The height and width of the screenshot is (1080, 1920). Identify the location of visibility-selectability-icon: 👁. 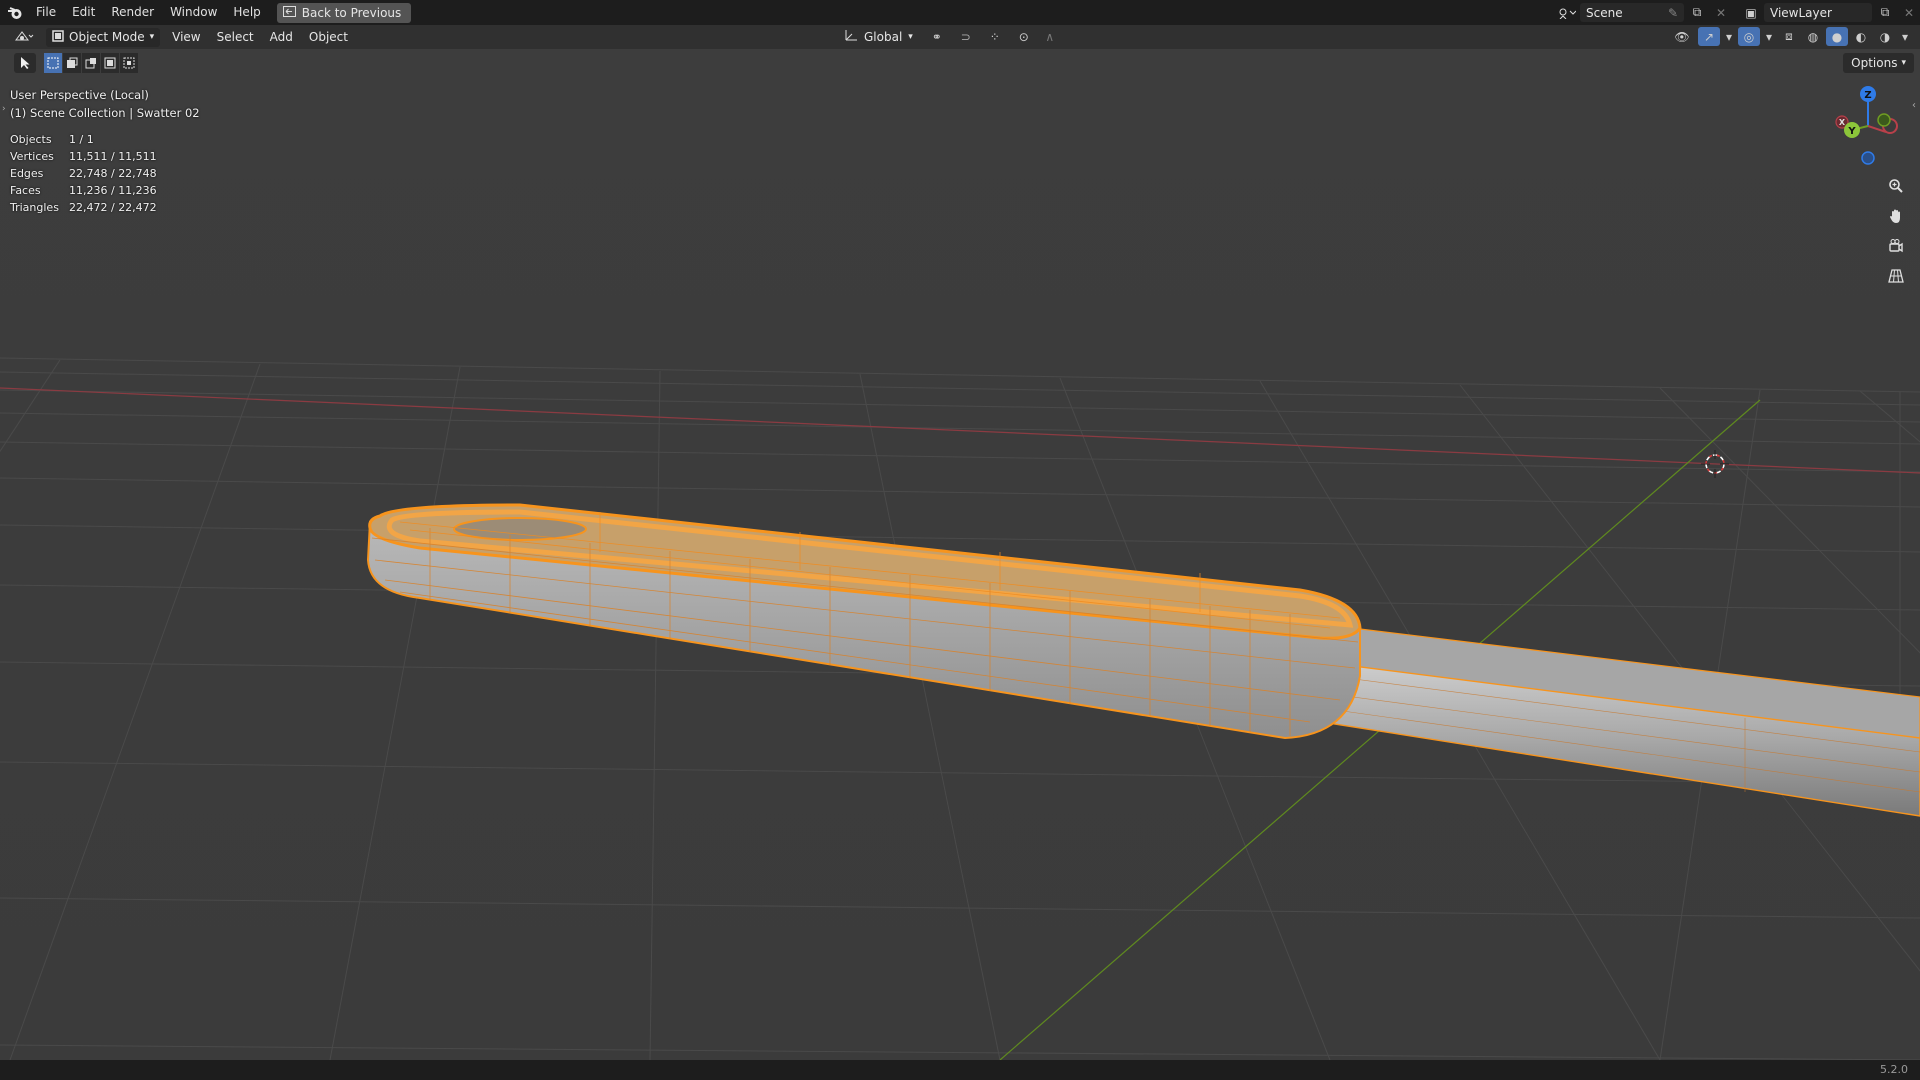
(1682, 36).